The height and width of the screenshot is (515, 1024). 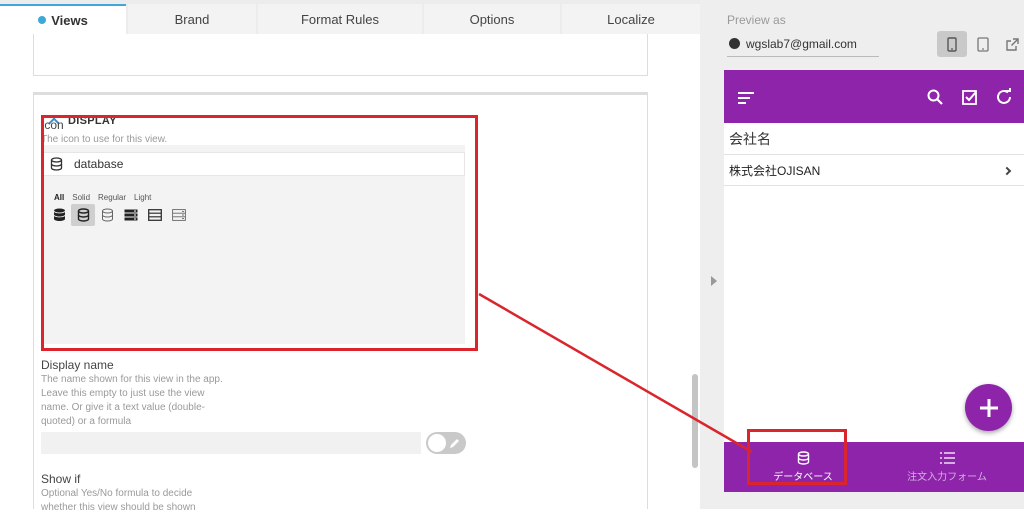 What do you see at coordinates (1004, 97) in the screenshot?
I see `refresh-icon` at bounding box center [1004, 97].